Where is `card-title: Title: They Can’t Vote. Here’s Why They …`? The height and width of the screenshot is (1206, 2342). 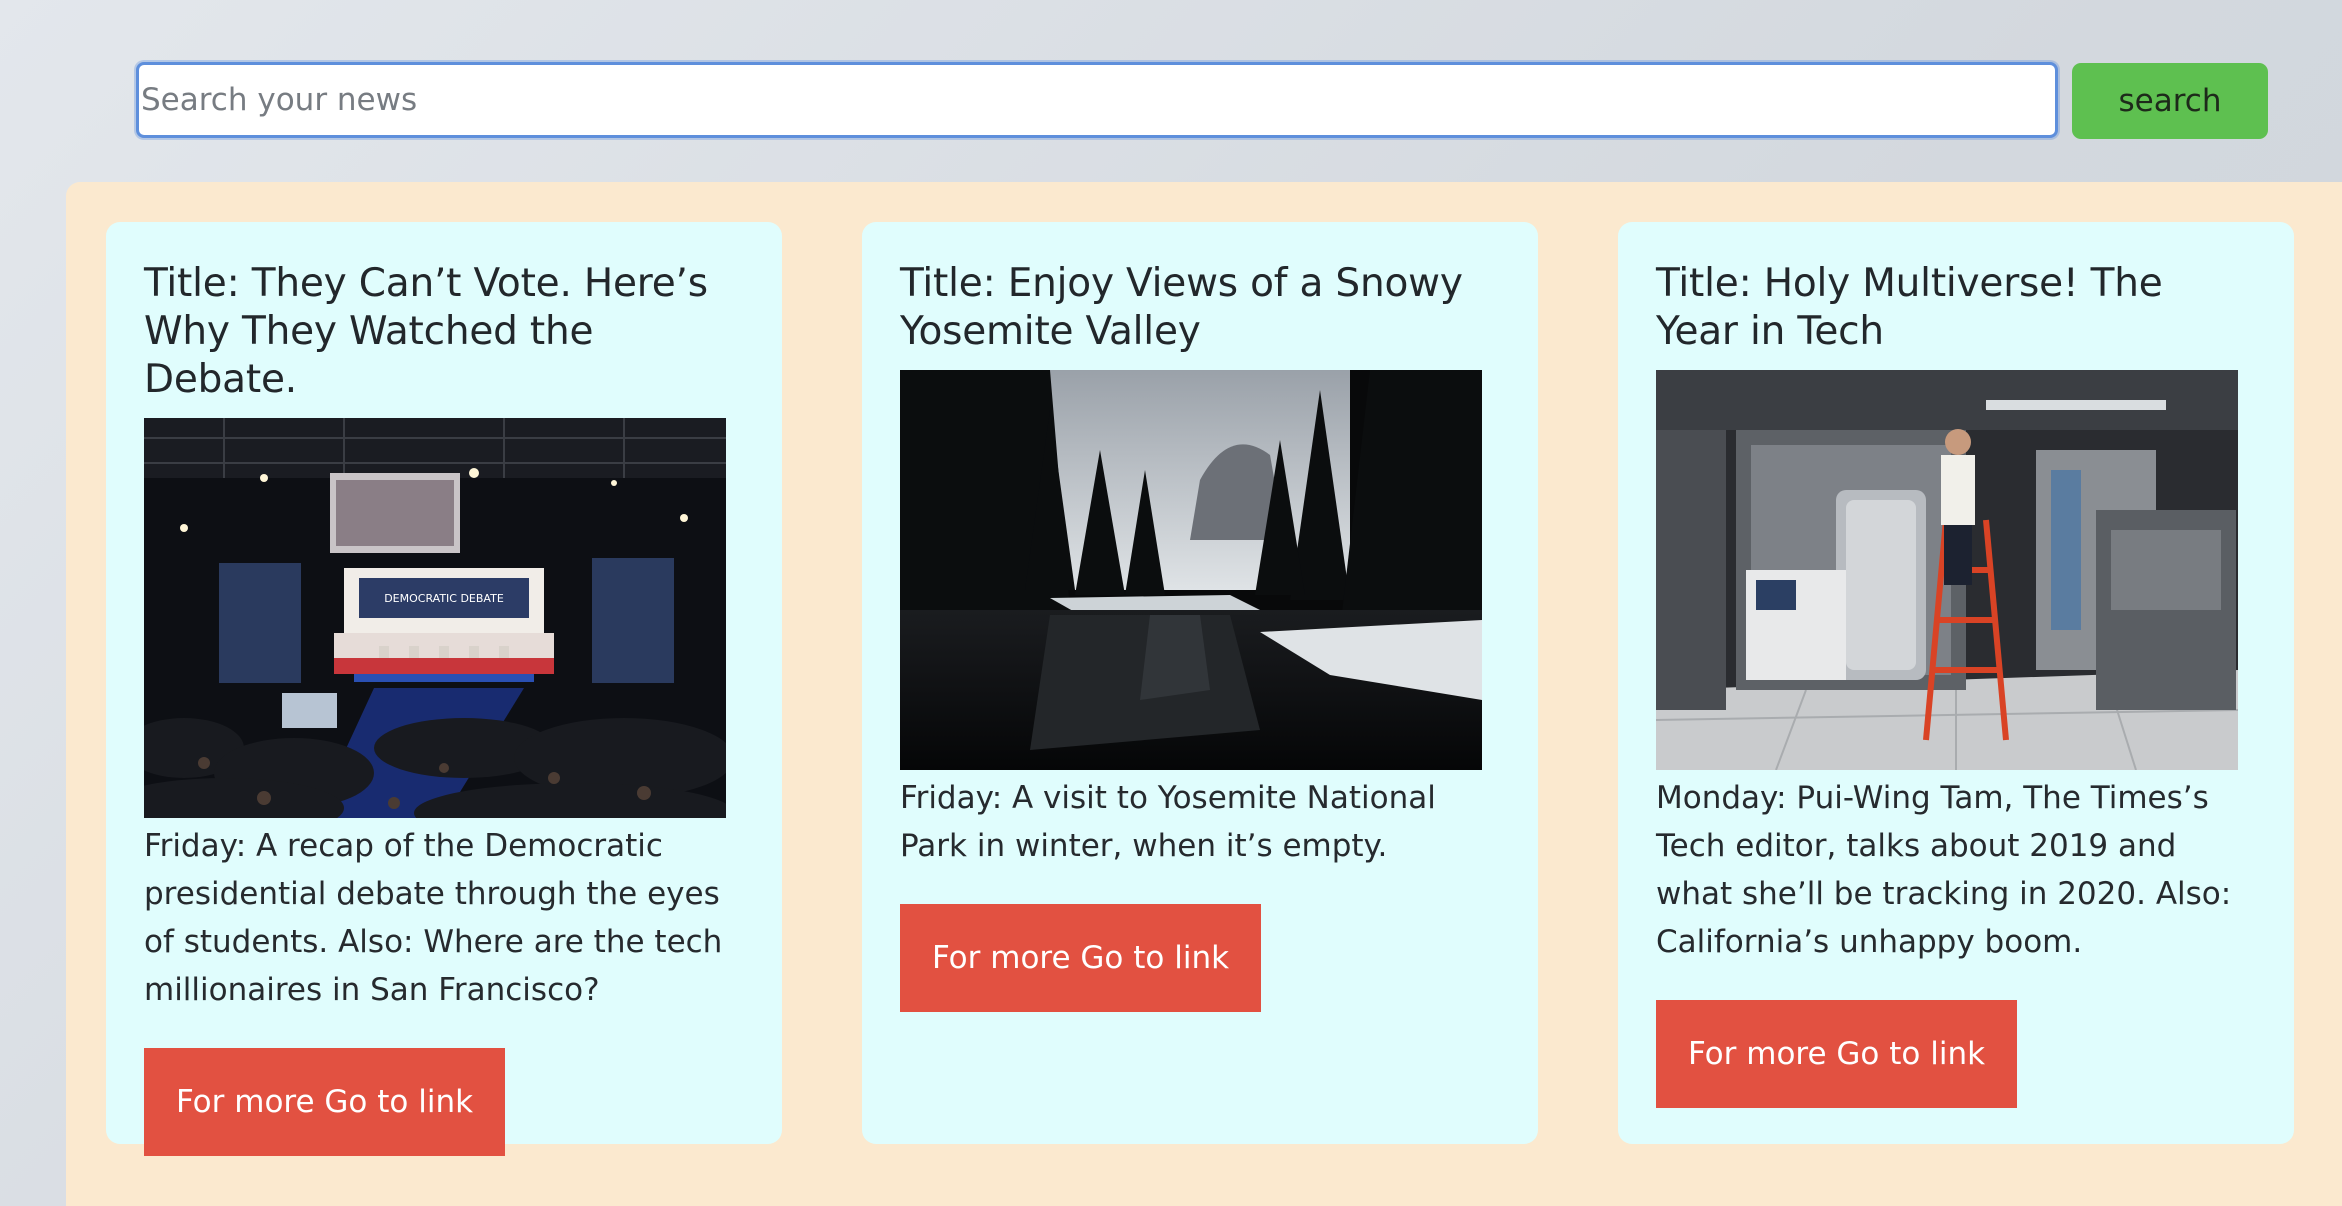
card-title: Title: They Can’t Vote. Here’s Why They … is located at coordinates (426, 331).